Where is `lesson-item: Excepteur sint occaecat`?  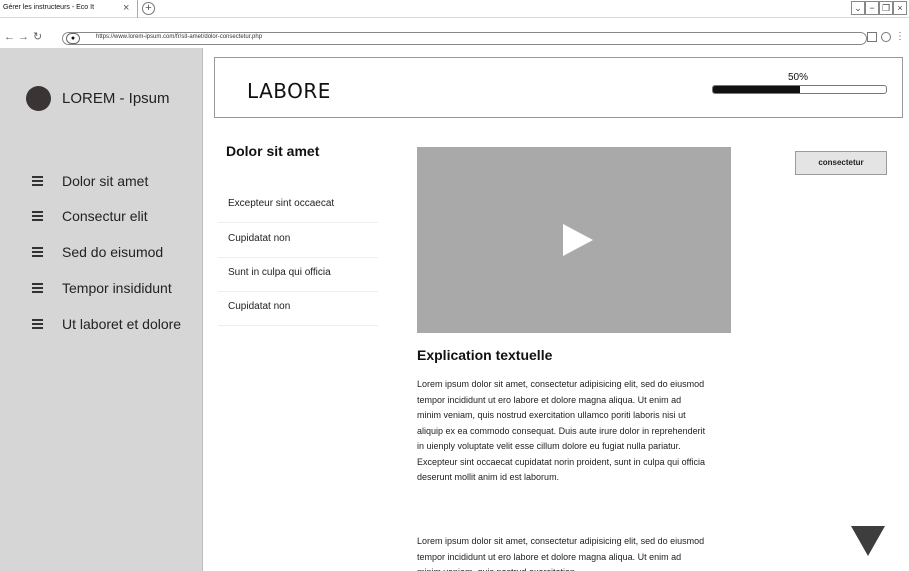
lesson-item: Excepteur sint occaecat is located at coordinates (298, 205).